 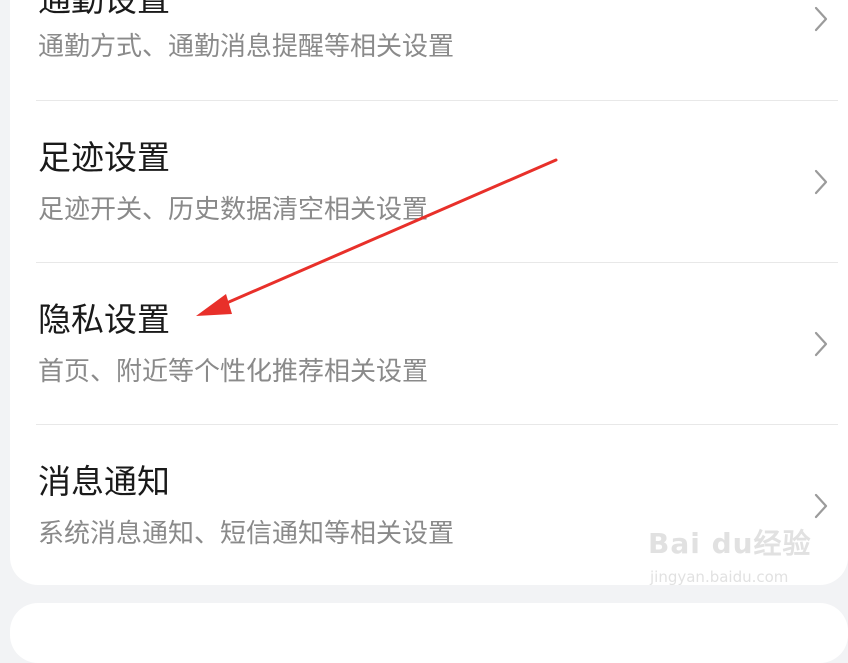 What do you see at coordinates (233, 210) in the screenshot?
I see `settings-item-description: 足迹开关、历史数据清空相关设置` at bounding box center [233, 210].